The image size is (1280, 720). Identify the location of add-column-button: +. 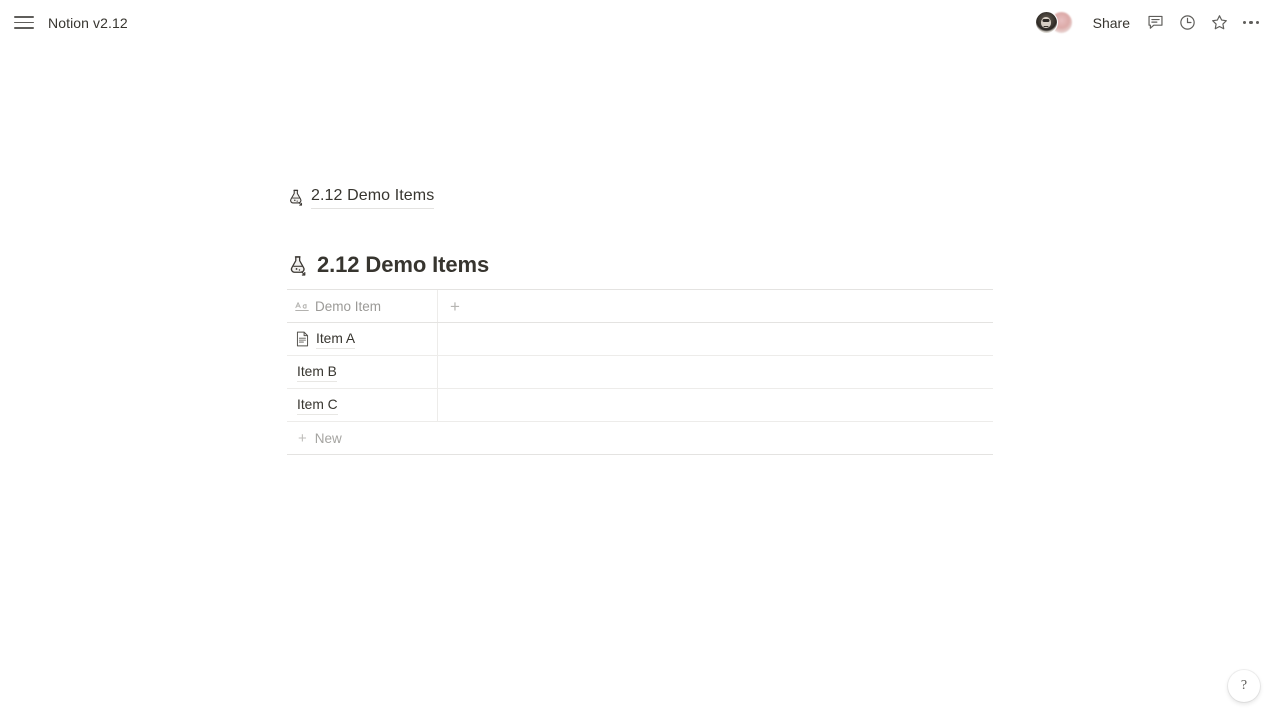
(455, 306).